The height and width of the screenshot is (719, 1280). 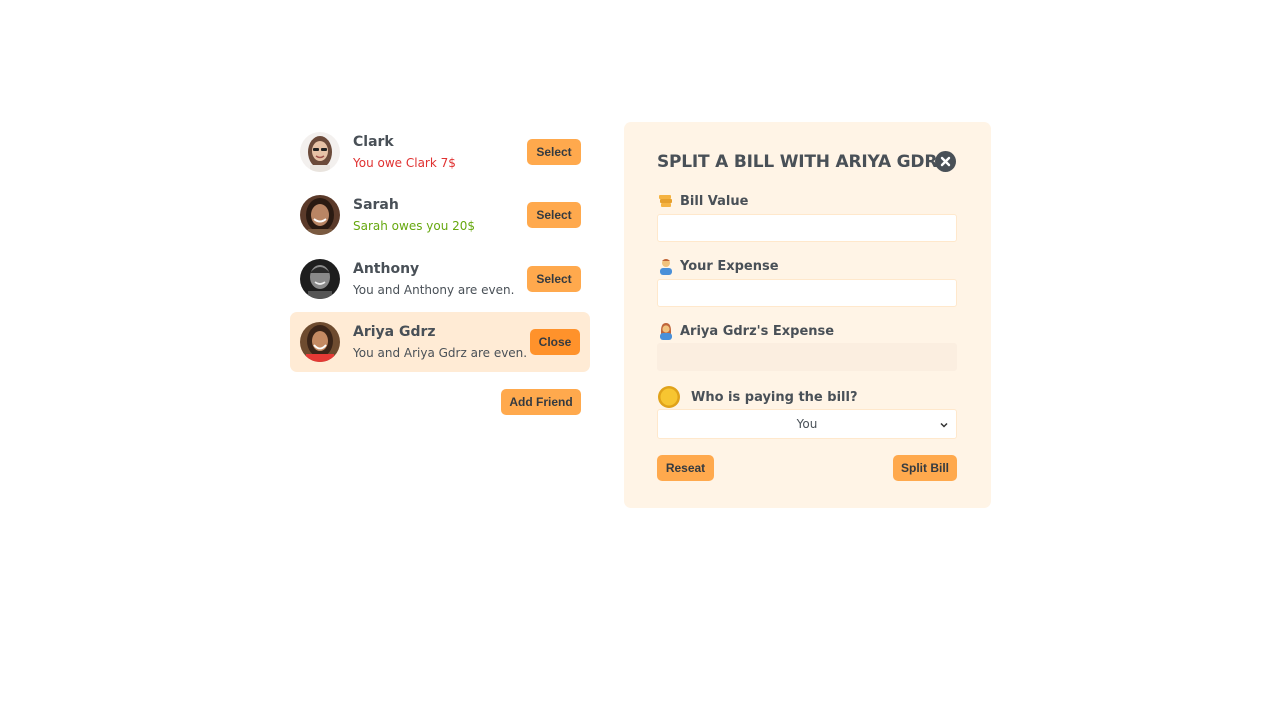 What do you see at coordinates (376, 205) in the screenshot?
I see `friend-name: Sarah` at bounding box center [376, 205].